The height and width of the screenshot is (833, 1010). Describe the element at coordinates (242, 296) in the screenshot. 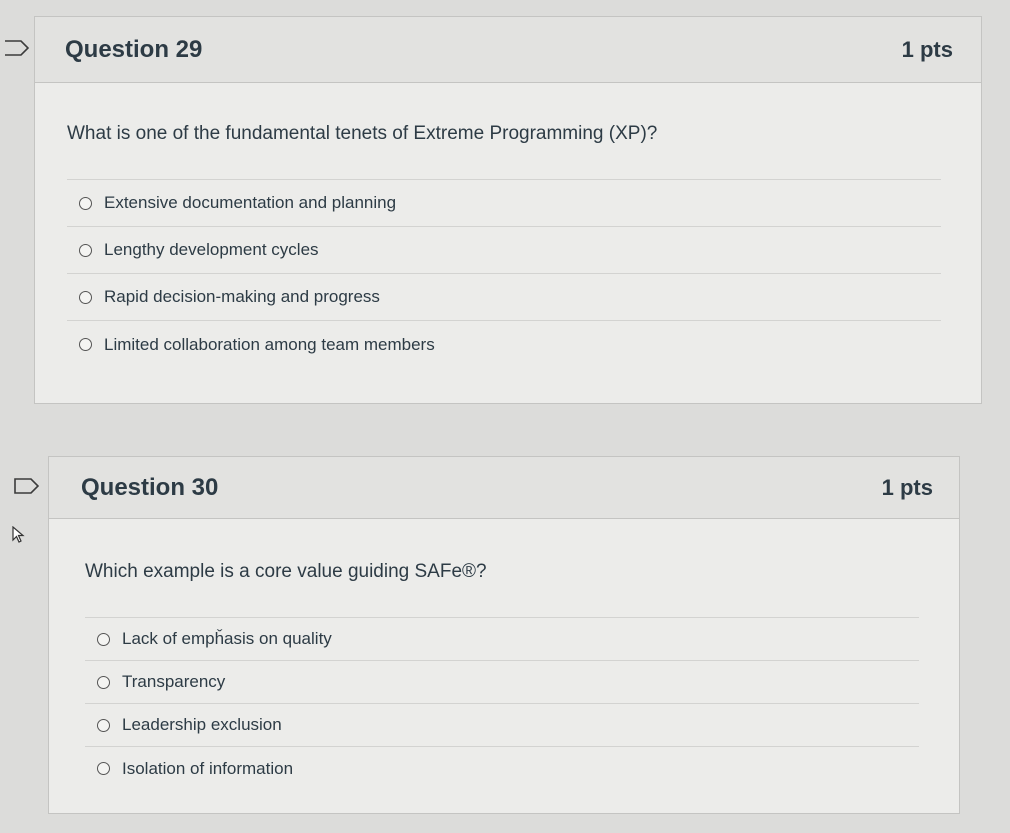

I see `answer-label: Rapid decision-making and progress` at that location.